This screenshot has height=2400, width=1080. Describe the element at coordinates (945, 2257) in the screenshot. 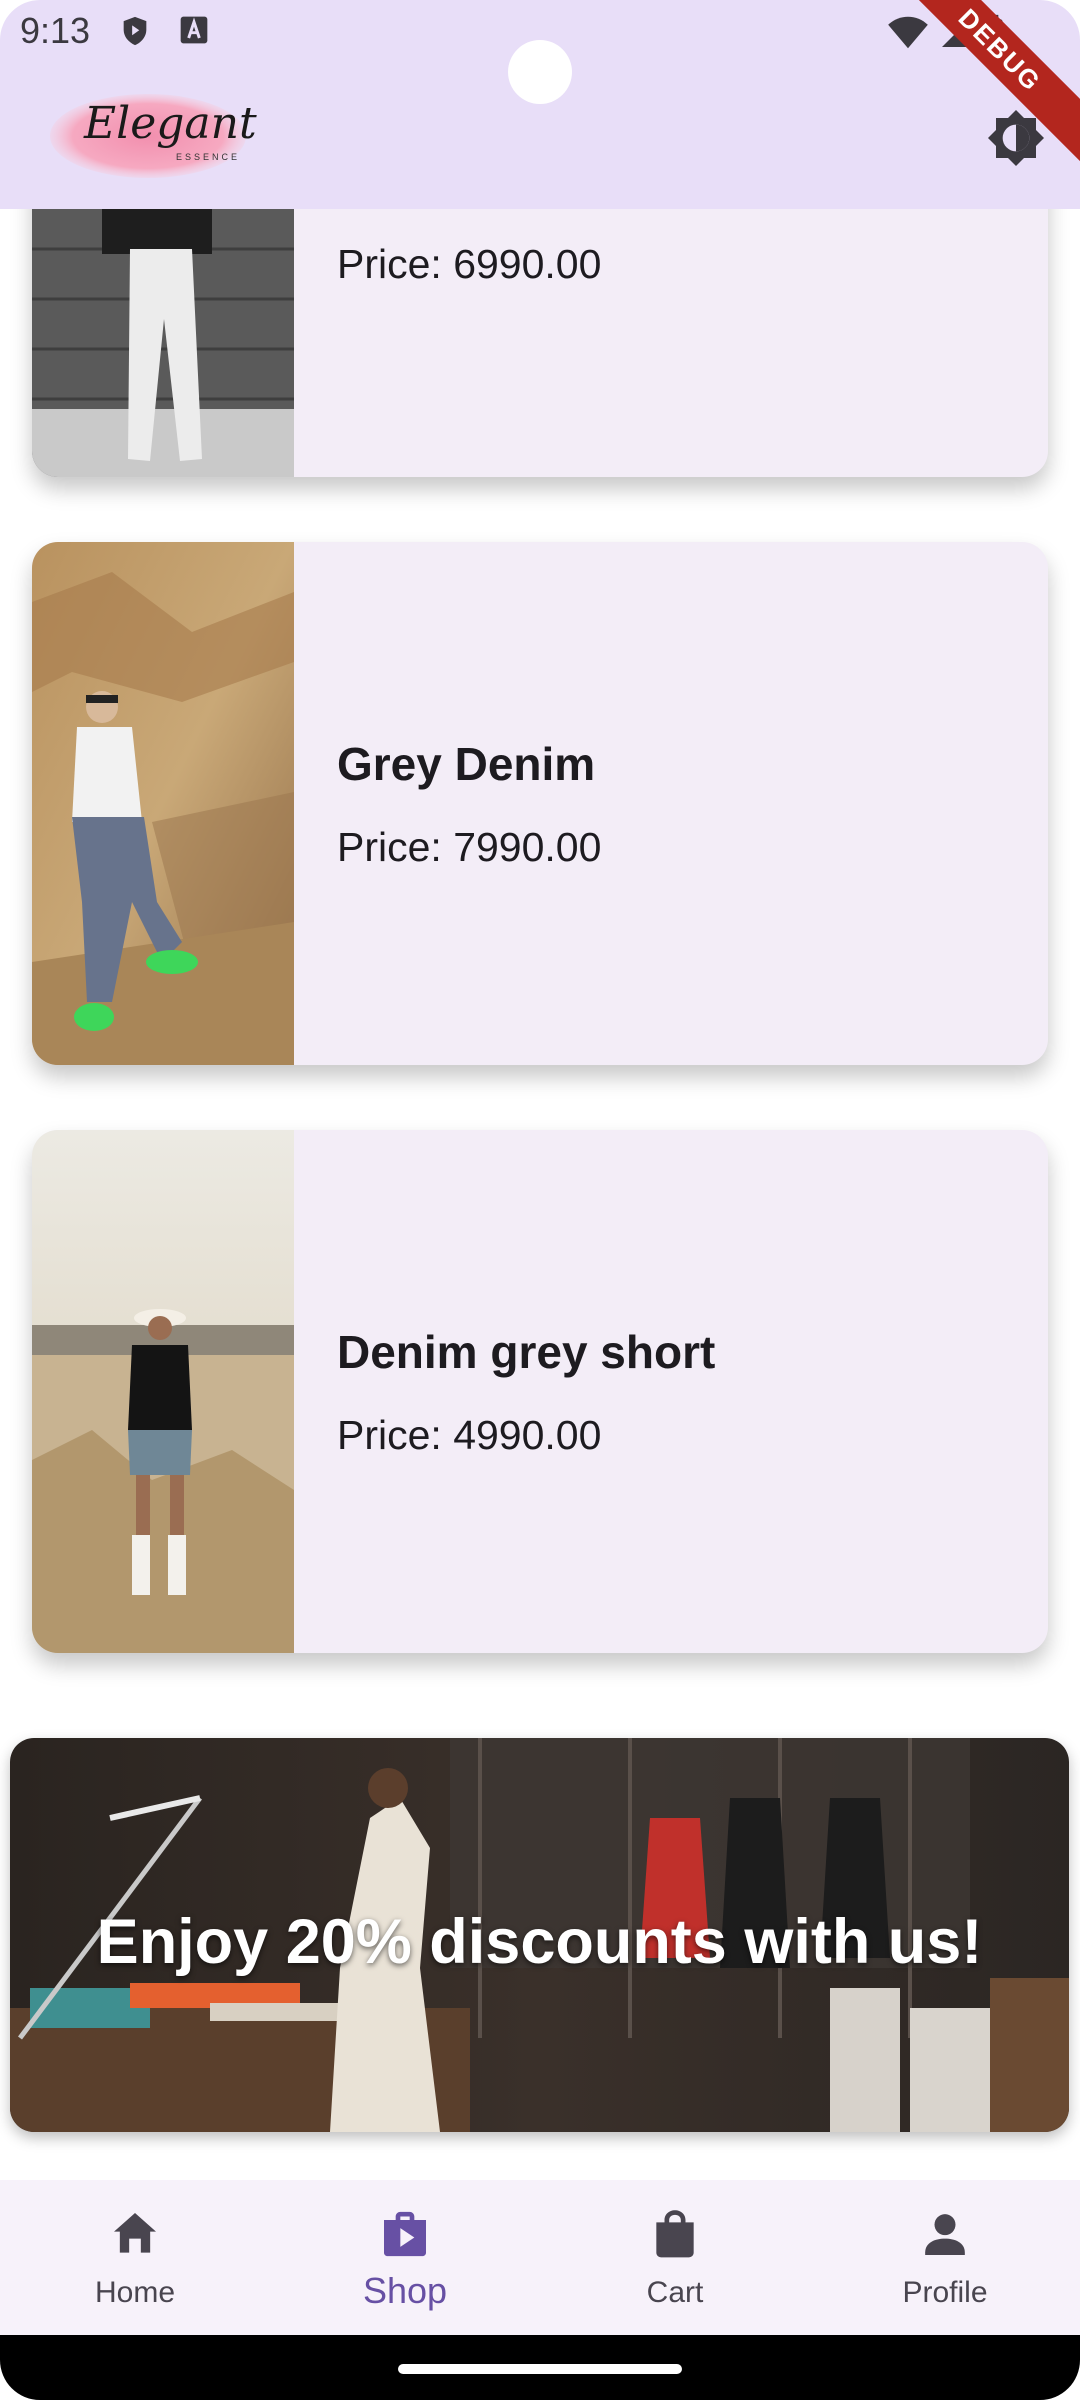

I see `nav-item-profile: Profile` at that location.